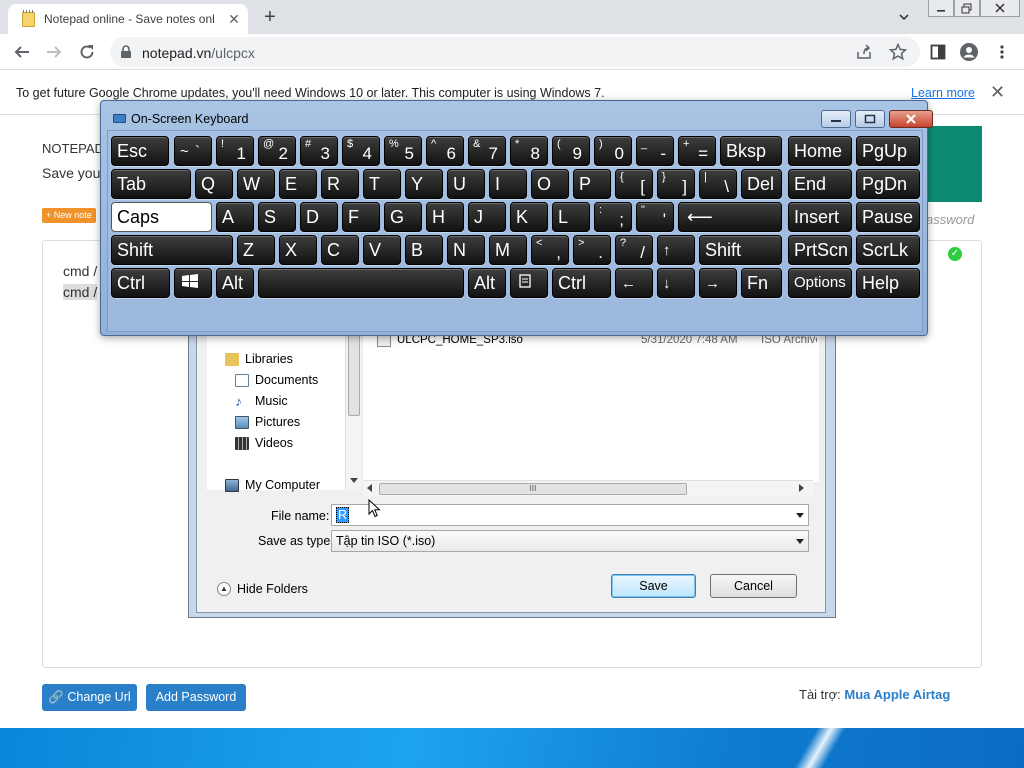 This screenshot has height=768, width=1024. What do you see at coordinates (718, 184) in the screenshot?
I see `key-backslash: | \` at bounding box center [718, 184].